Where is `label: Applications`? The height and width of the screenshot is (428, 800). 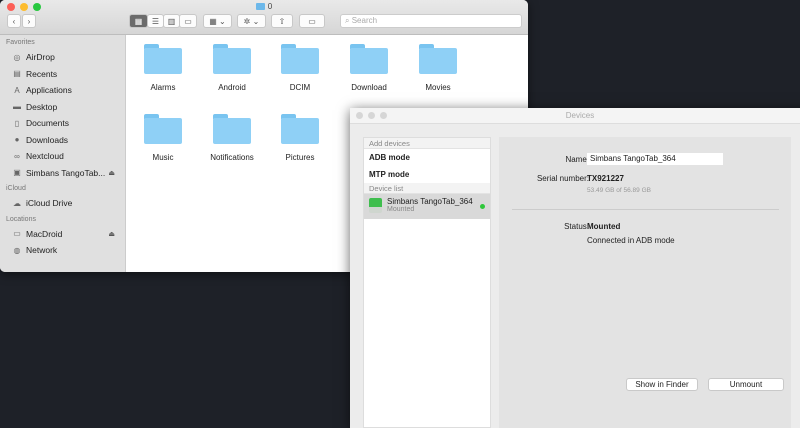
label: Applications is located at coordinates (49, 90).